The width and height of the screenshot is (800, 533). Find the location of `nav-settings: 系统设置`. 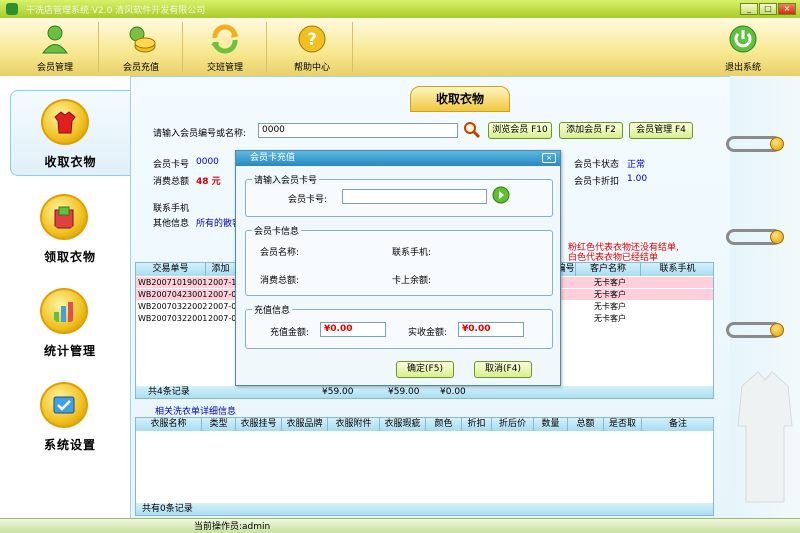

nav-settings: 系统设置 is located at coordinates (70, 417).